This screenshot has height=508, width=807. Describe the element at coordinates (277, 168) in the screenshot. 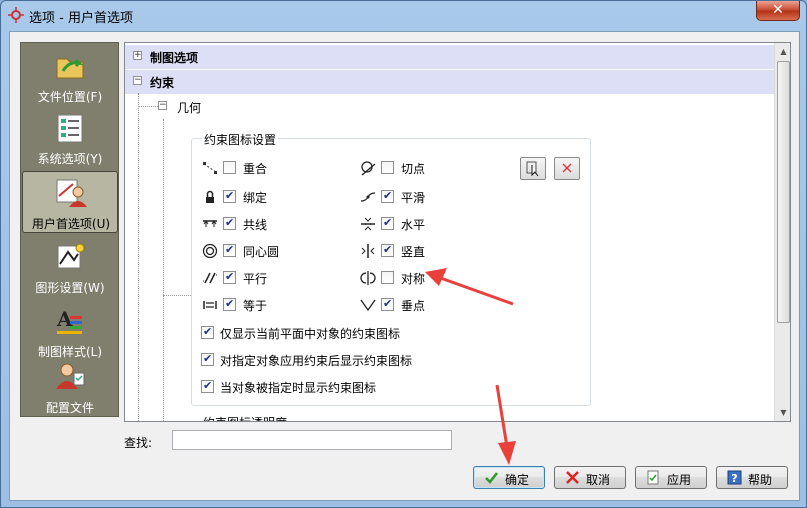

I see `constraint-coincident: 重合` at that location.